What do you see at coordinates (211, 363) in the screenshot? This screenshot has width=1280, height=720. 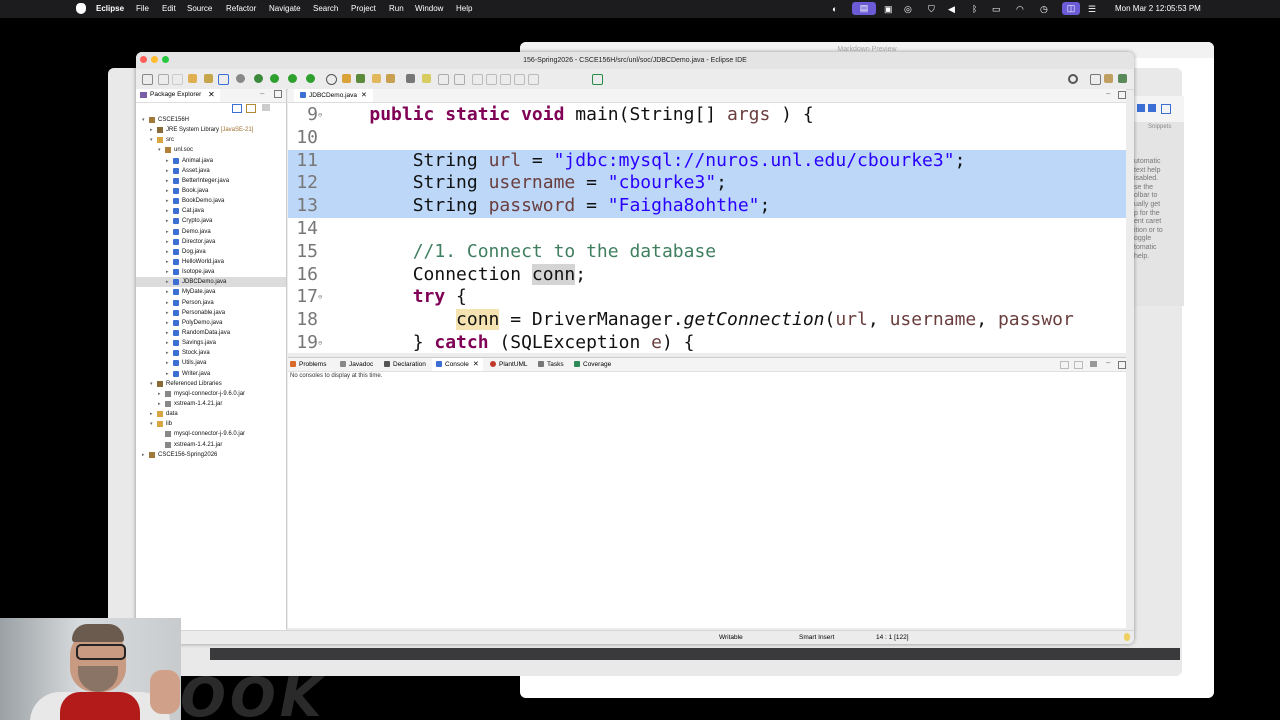 I see `tree-item: ▸ Utils.java` at bounding box center [211, 363].